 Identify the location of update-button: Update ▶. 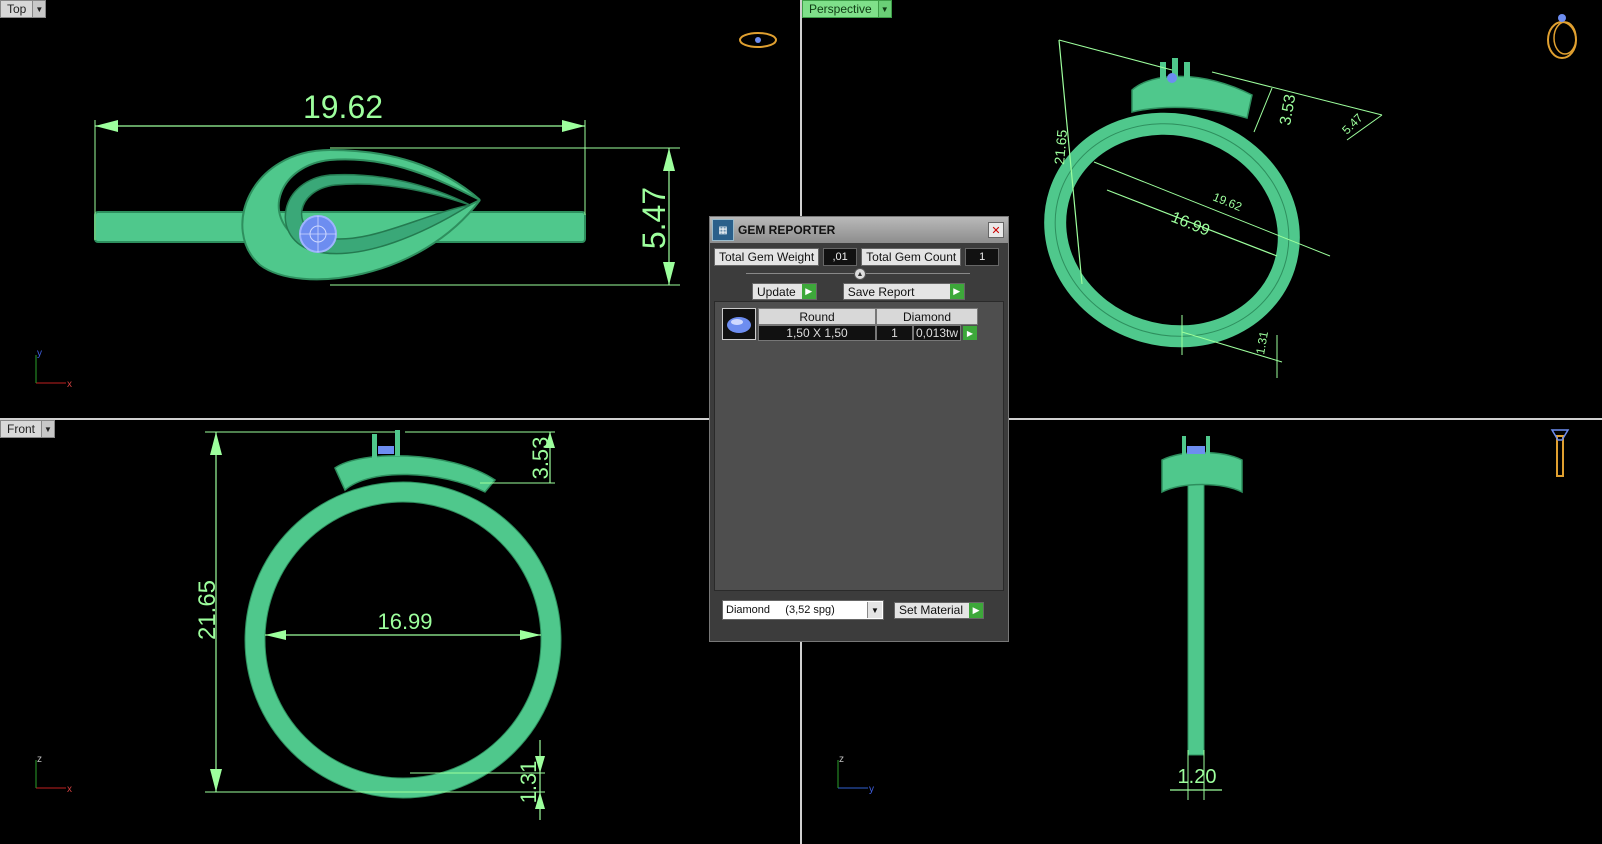
(784, 291).